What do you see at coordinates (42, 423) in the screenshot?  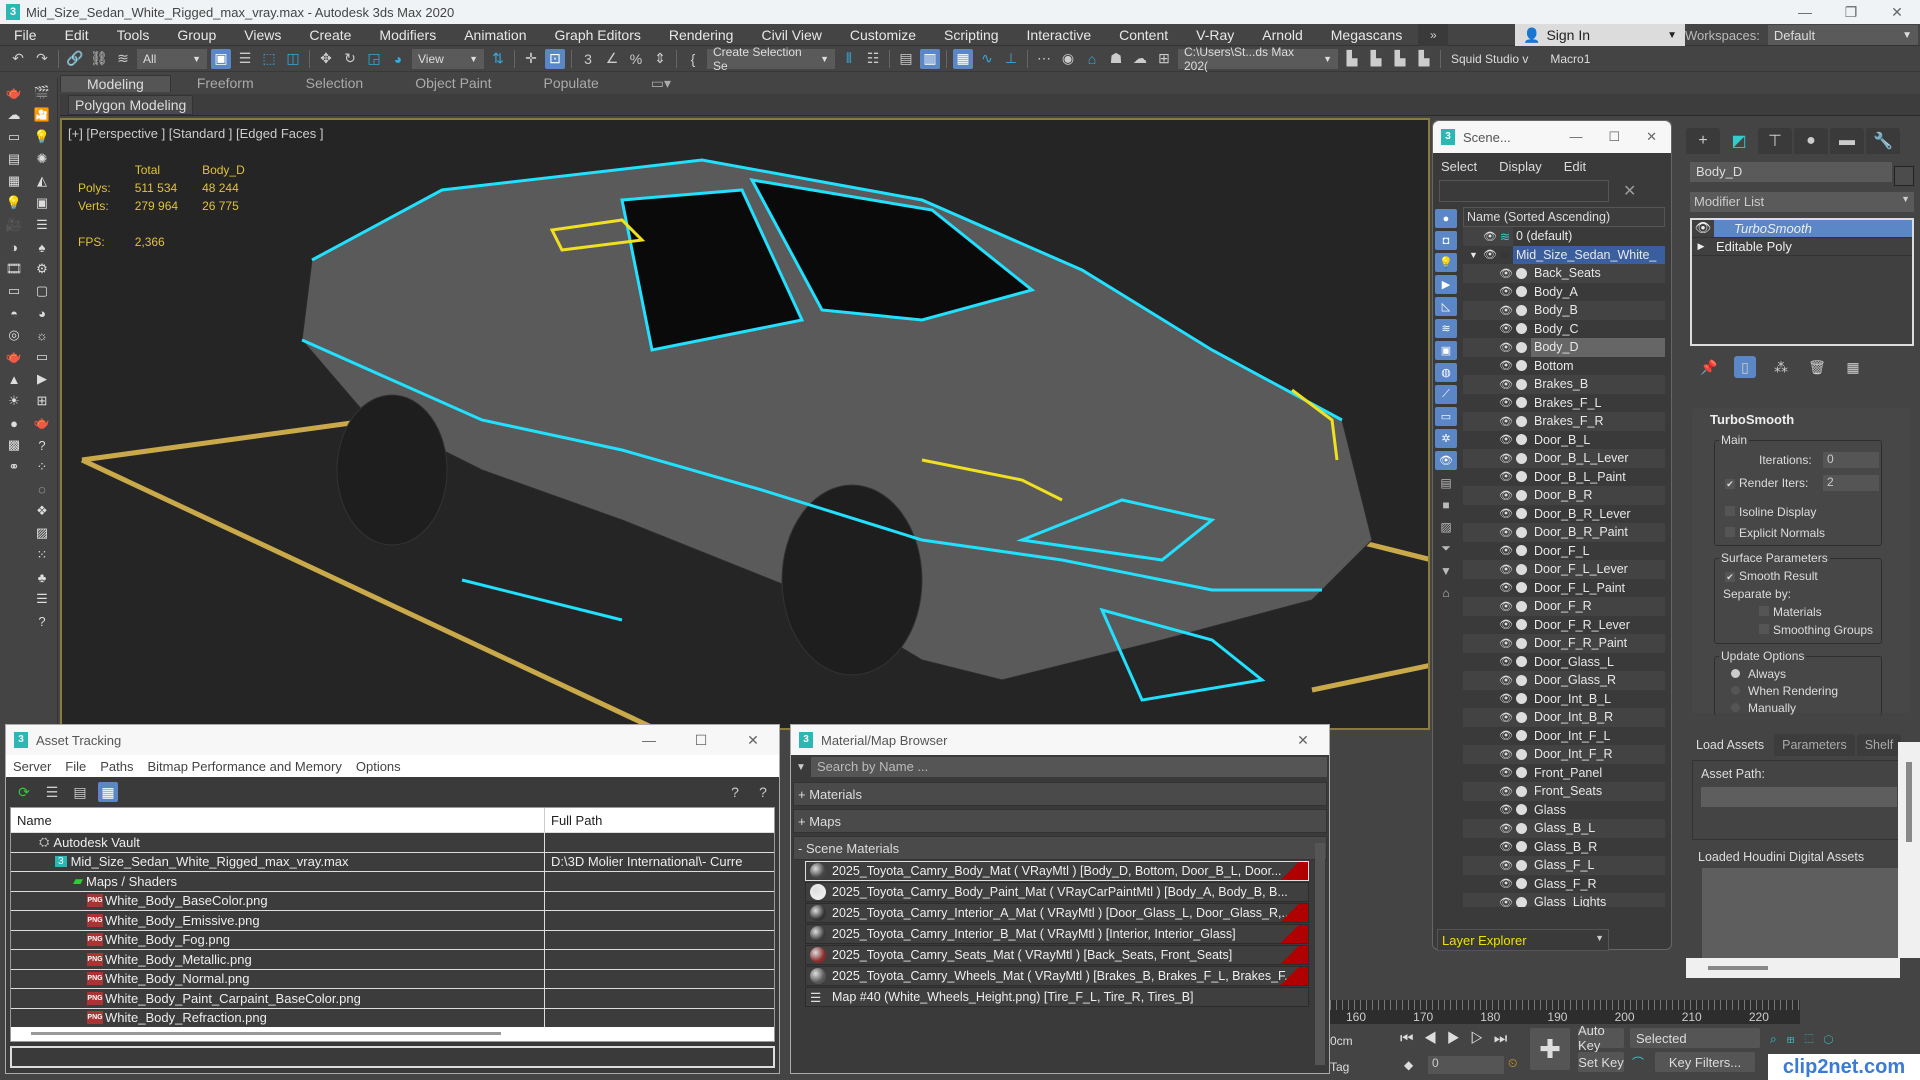 I see `teapot-outline-icon: 🫖` at bounding box center [42, 423].